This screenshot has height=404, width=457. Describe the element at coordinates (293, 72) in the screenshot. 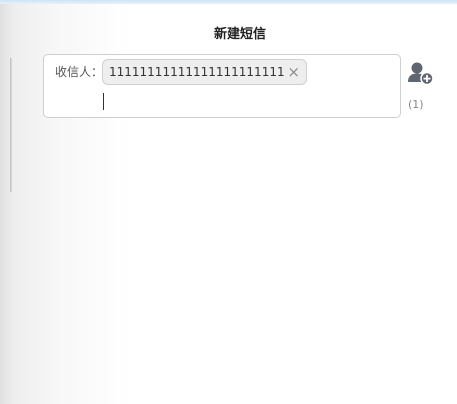

I see `close-icon: ×` at that location.